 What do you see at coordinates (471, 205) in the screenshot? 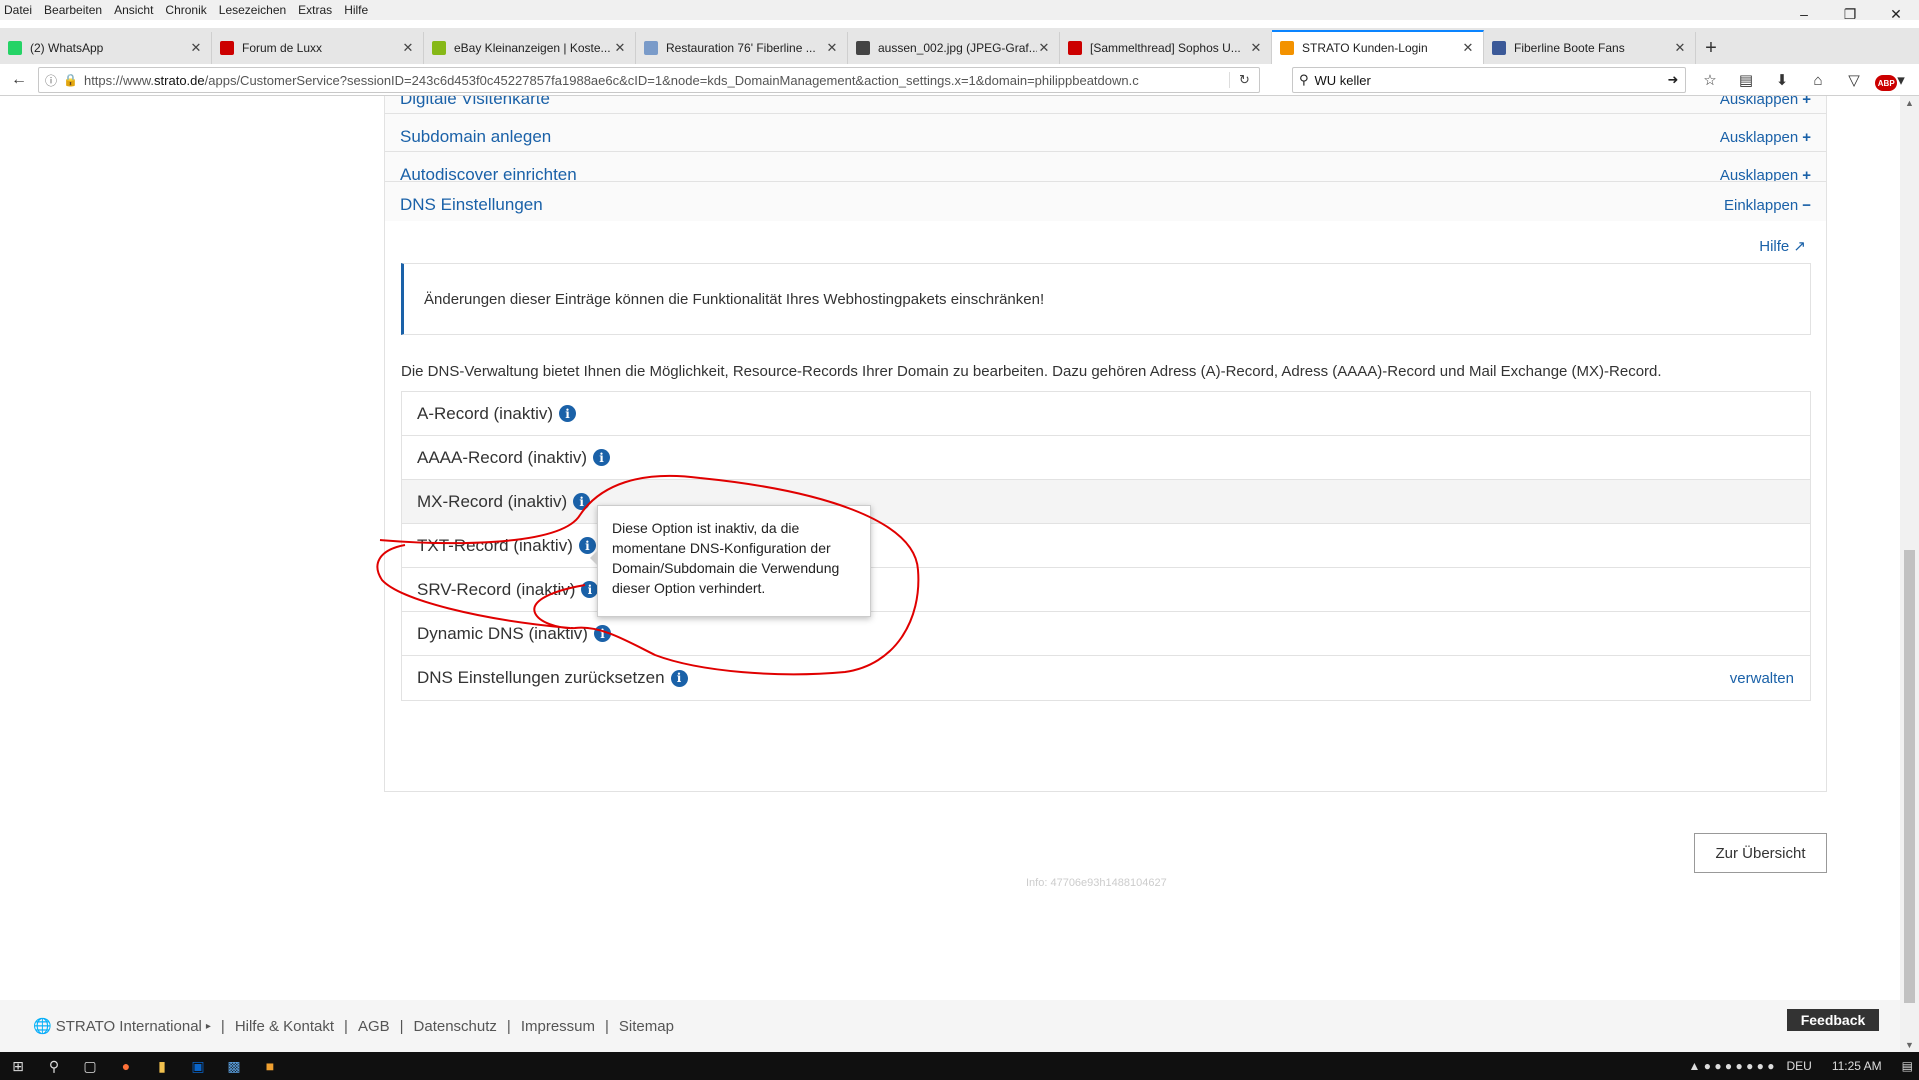
I see `accordion-title: DNS Einstellungen` at bounding box center [471, 205].